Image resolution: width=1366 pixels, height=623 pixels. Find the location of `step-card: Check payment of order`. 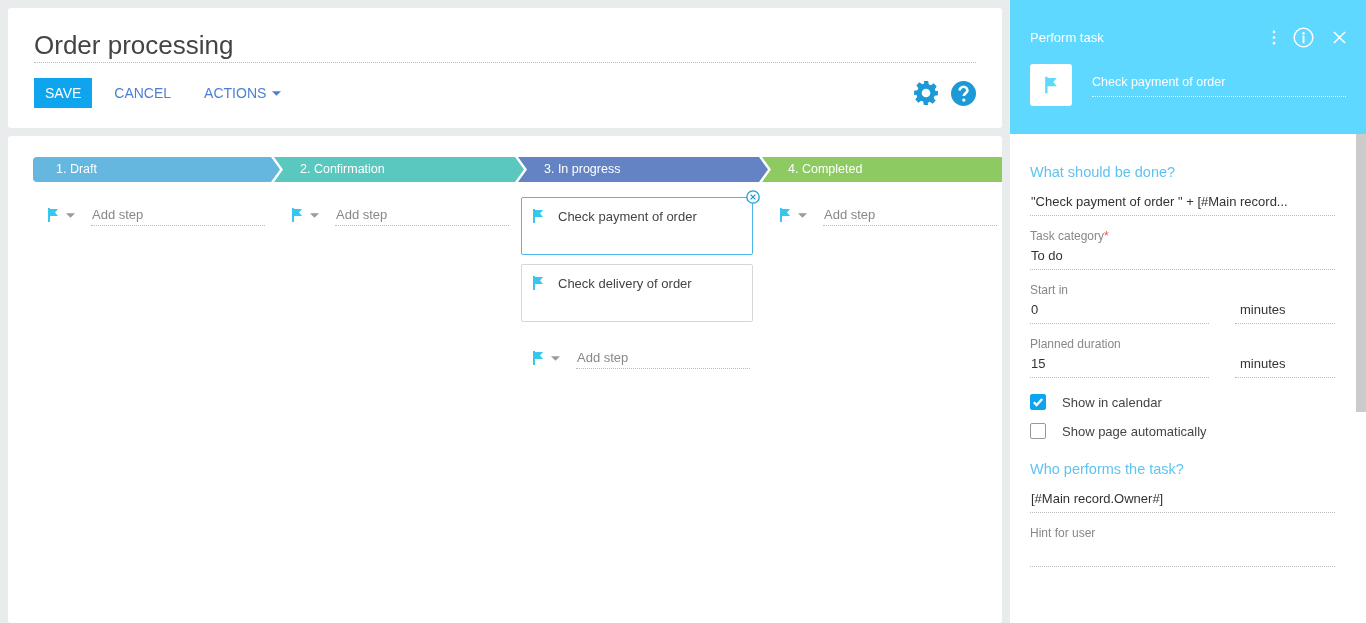

step-card: Check payment of order is located at coordinates (637, 226).